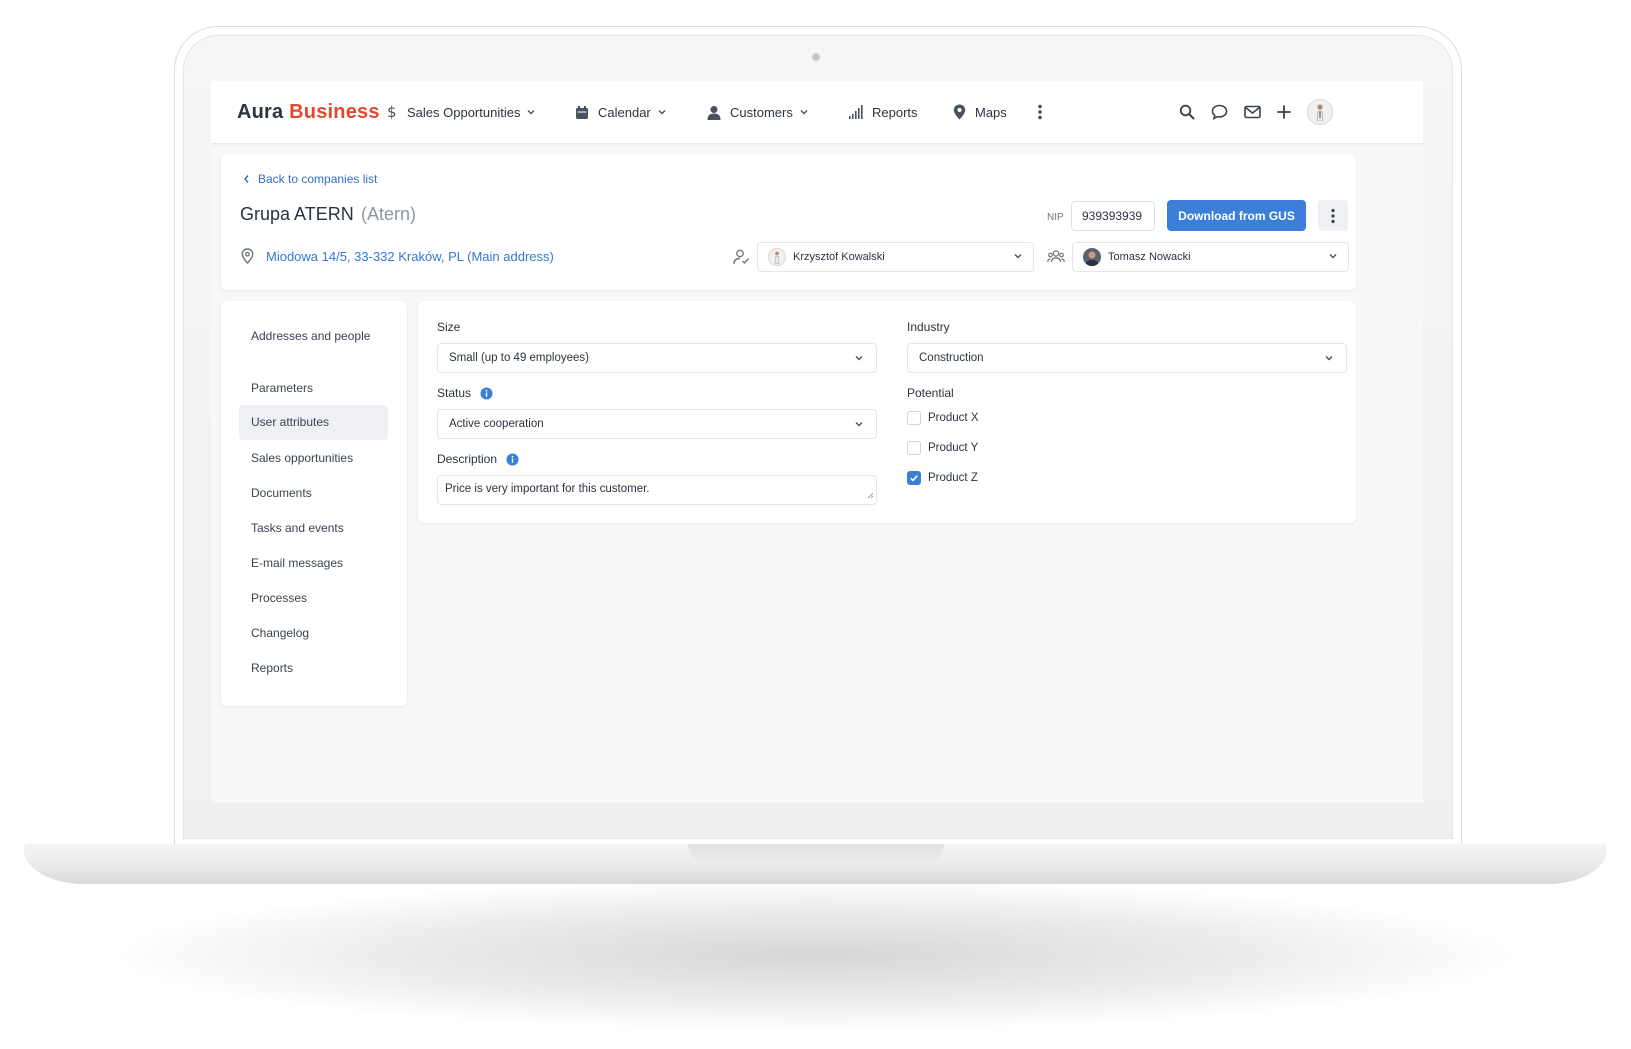 This screenshot has width=1631, height=1049. What do you see at coordinates (313, 493) in the screenshot?
I see `sidebar-item-documents: Documents` at bounding box center [313, 493].